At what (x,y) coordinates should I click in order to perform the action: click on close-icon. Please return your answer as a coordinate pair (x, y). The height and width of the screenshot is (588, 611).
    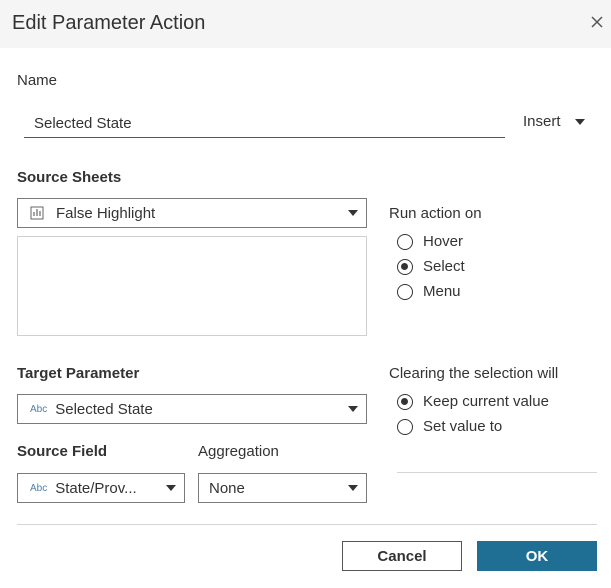
    Looking at the image, I should click on (597, 22).